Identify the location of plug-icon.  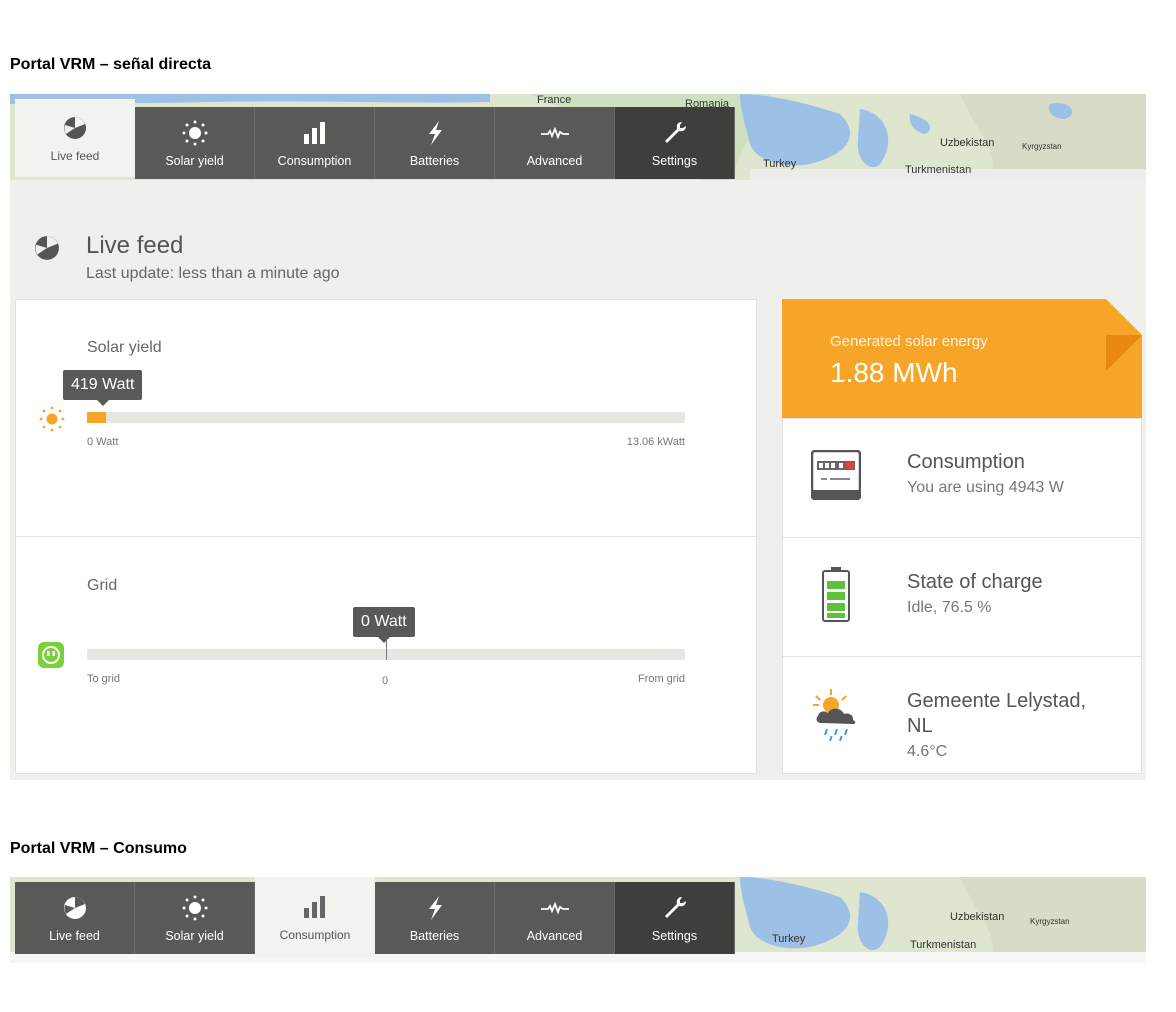
(51, 657).